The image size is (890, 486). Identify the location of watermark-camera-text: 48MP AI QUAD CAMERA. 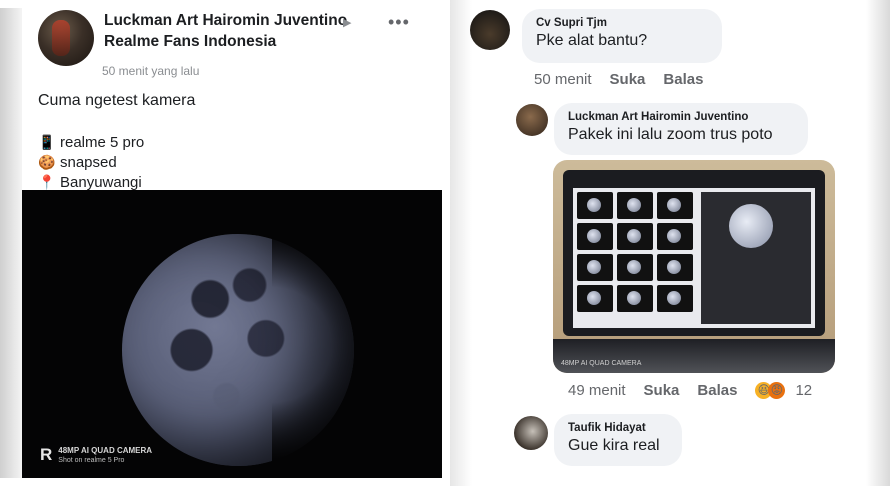
(105, 450).